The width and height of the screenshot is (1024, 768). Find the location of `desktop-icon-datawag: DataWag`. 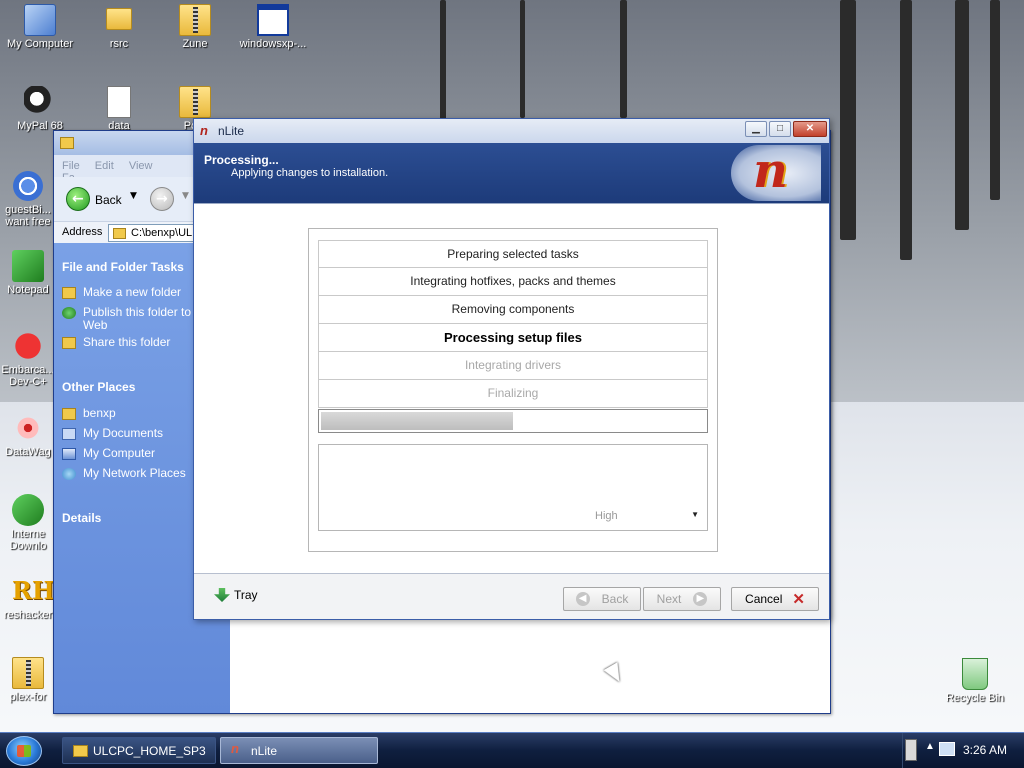

desktop-icon-datawag: DataWag is located at coordinates (28, 435).